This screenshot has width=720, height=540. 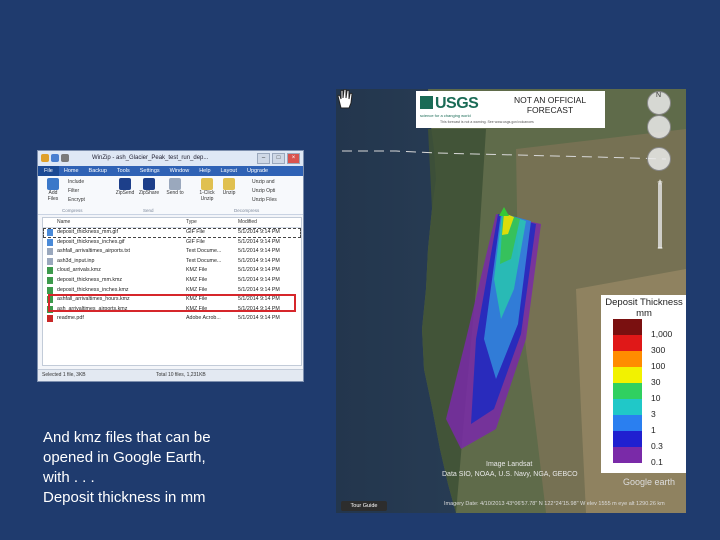 What do you see at coordinates (91, 241) in the screenshot?
I see `file-name: deposit_thickness_inches.gif` at bounding box center [91, 241].